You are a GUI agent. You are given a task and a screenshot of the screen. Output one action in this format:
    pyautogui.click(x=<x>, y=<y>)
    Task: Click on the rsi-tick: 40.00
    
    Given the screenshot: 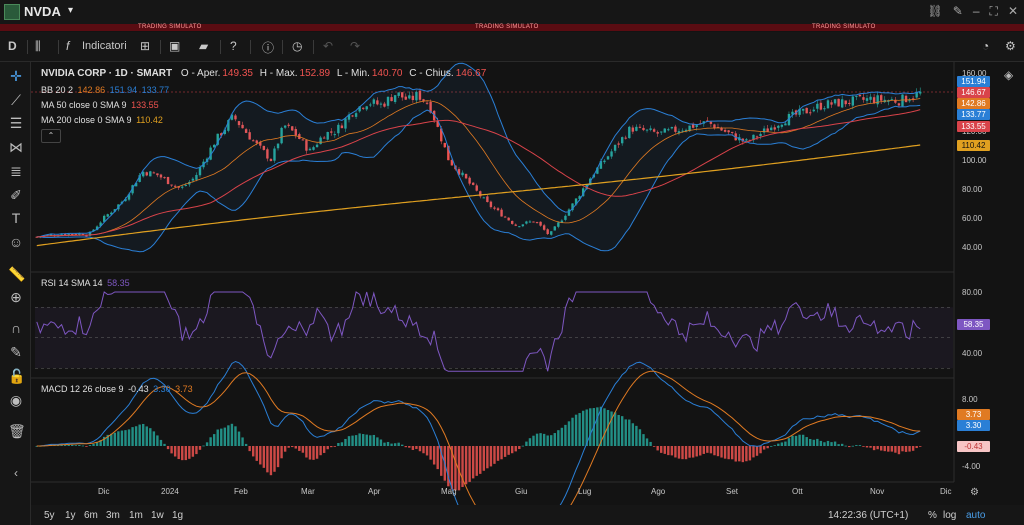 What is the action you would take?
    pyautogui.click(x=972, y=353)
    